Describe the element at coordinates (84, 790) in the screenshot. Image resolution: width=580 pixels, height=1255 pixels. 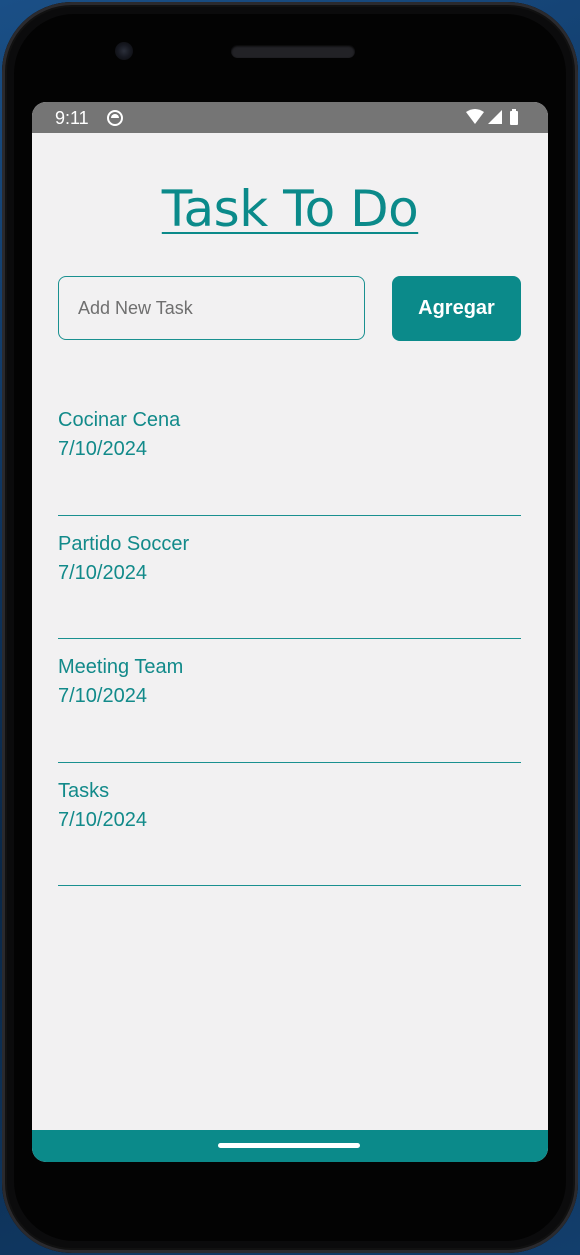
I see `task-name: Tasks` at that location.